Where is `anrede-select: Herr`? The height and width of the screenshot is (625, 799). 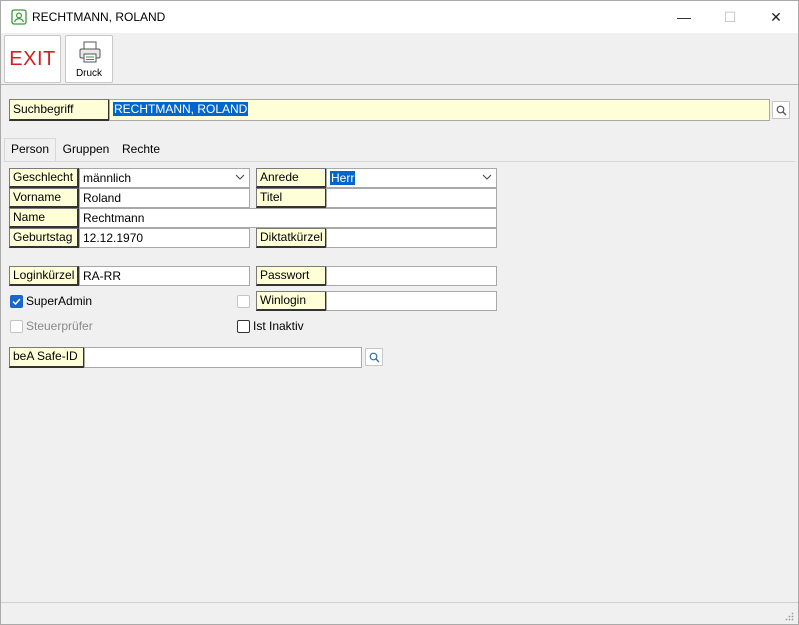
anrede-select: Herr is located at coordinates (411, 178).